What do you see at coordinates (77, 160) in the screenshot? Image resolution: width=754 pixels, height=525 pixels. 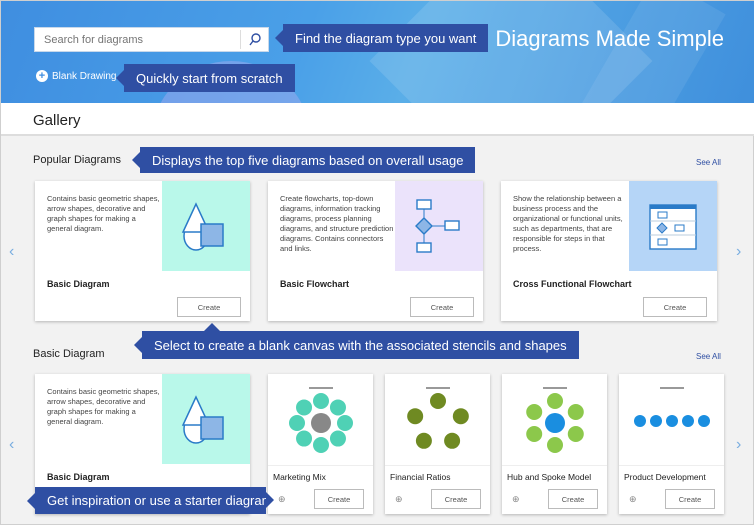 I see `section-title-popular: Popular Diagrams` at bounding box center [77, 160].